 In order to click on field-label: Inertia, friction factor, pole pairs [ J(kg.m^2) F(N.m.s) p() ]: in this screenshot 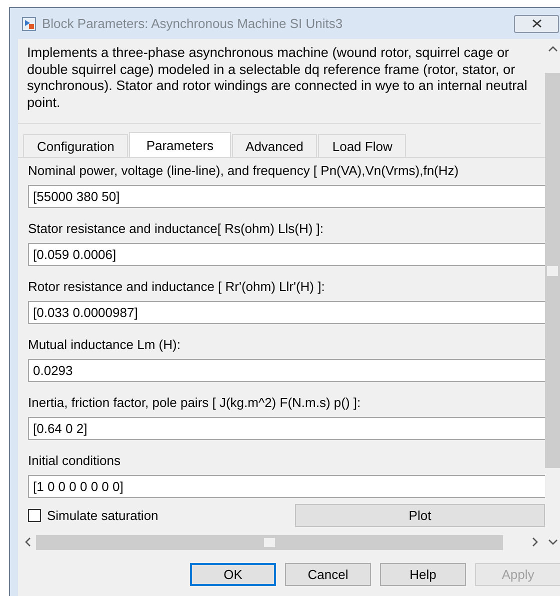, I will do `click(195, 403)`.